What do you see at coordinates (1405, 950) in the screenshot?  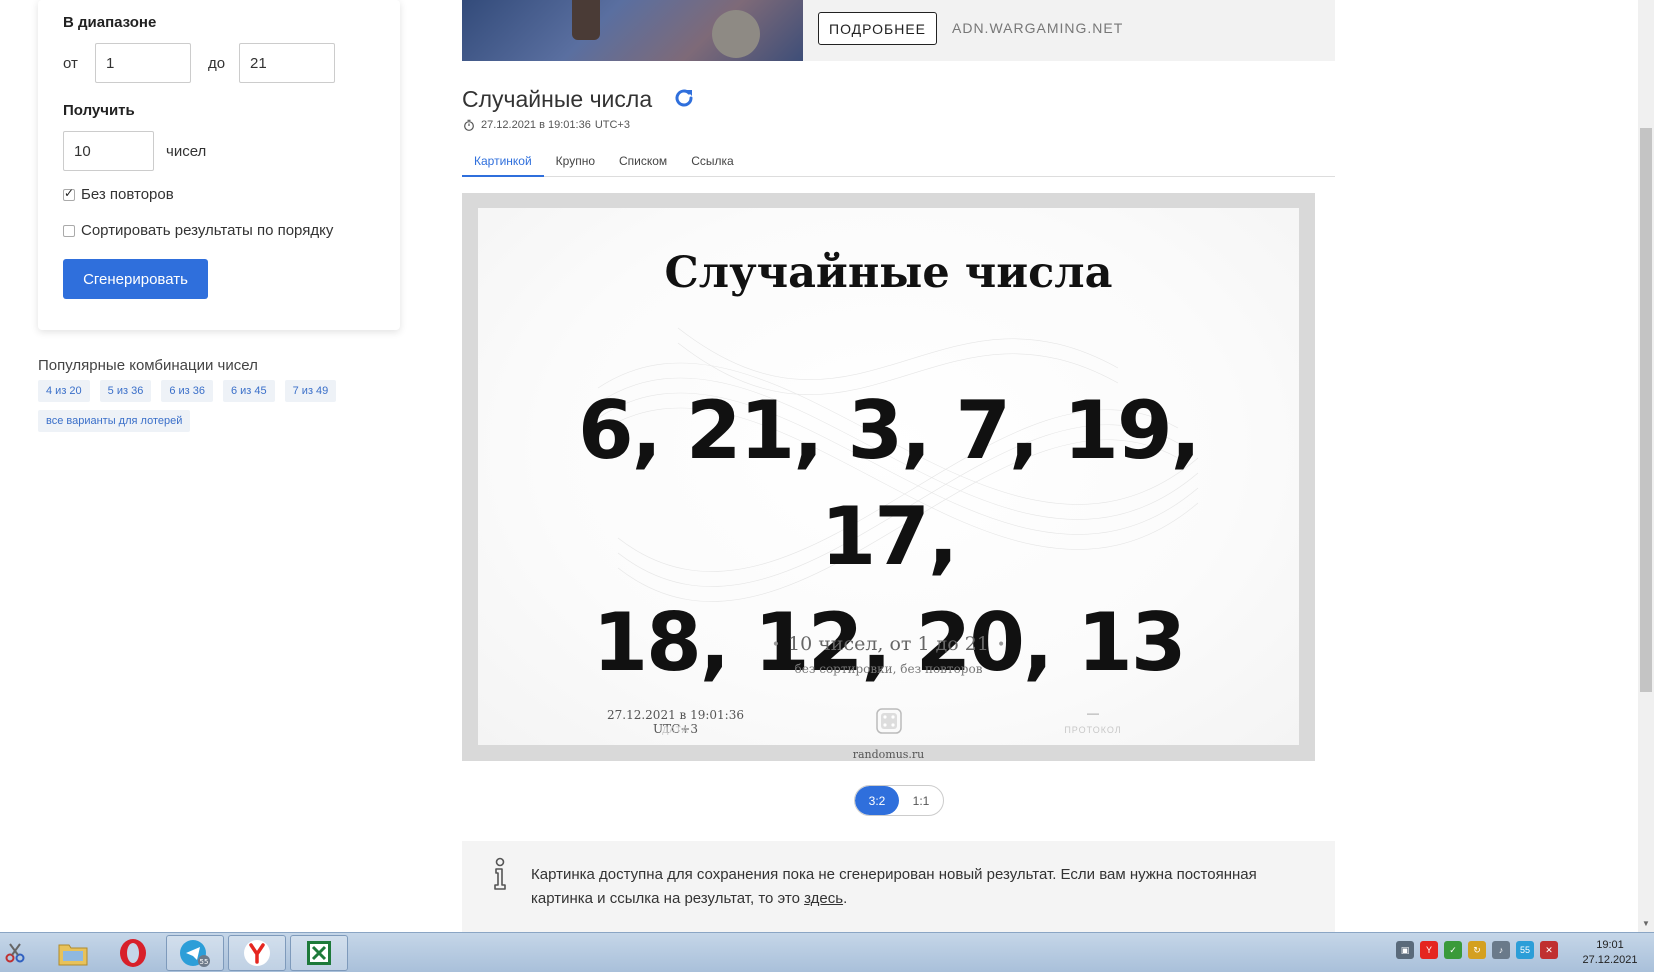 I see `tray-network-icon: ▣` at bounding box center [1405, 950].